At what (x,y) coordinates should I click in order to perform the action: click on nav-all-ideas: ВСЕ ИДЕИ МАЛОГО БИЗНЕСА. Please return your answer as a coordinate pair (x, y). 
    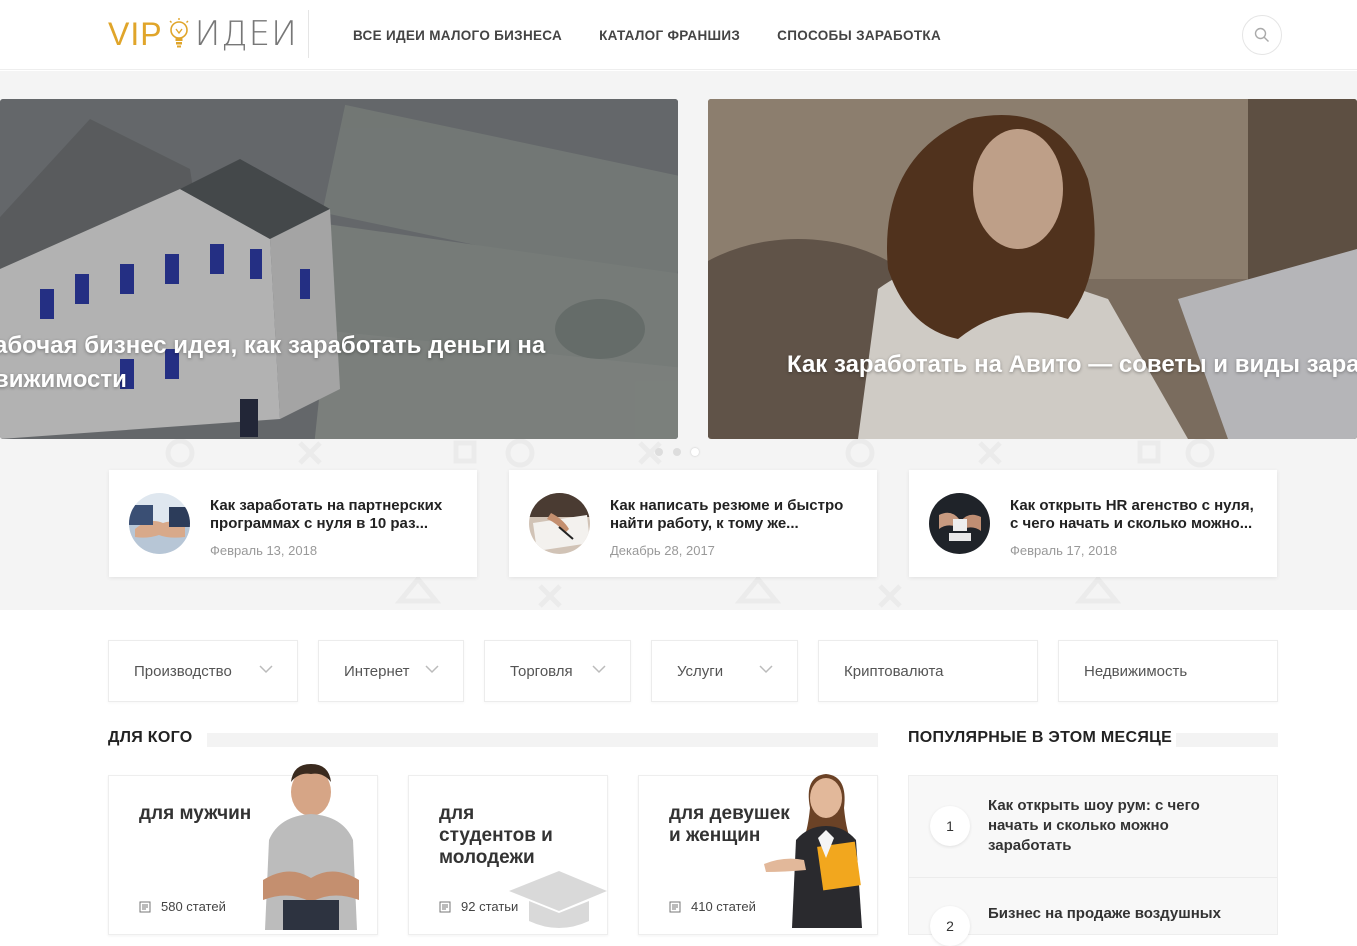
    Looking at the image, I should click on (457, 35).